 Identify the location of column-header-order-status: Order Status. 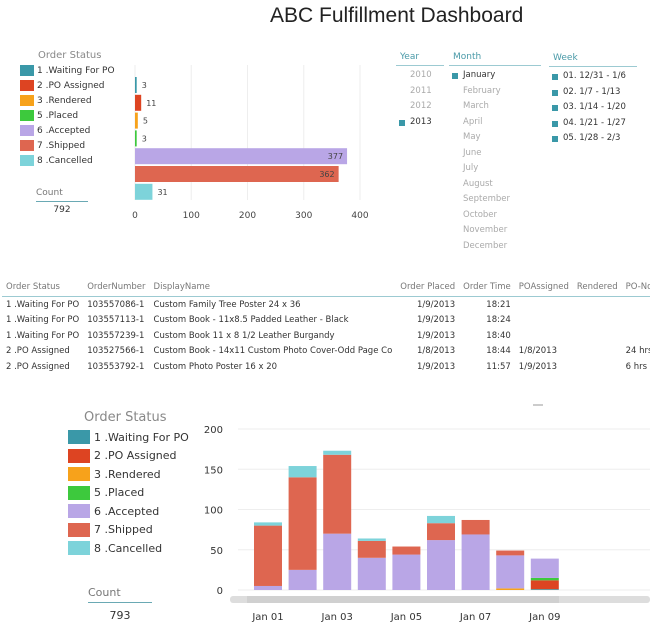
(43, 287).